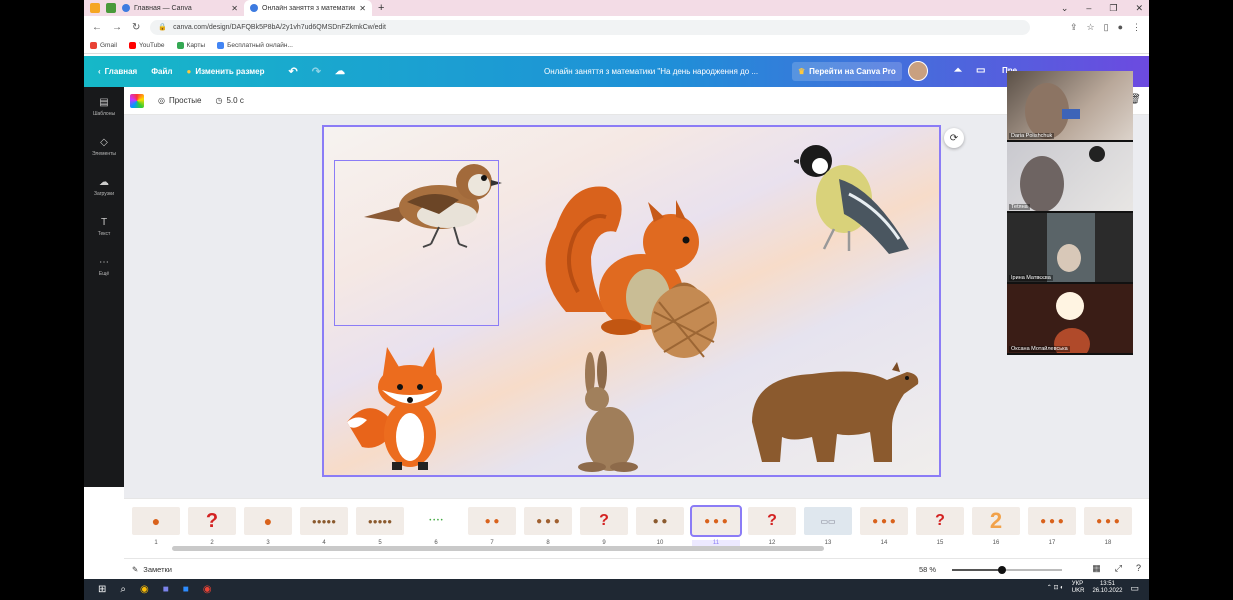 This screenshot has height=600, width=1233. I want to click on notes-button: ✎ Заметки, so click(152, 569).